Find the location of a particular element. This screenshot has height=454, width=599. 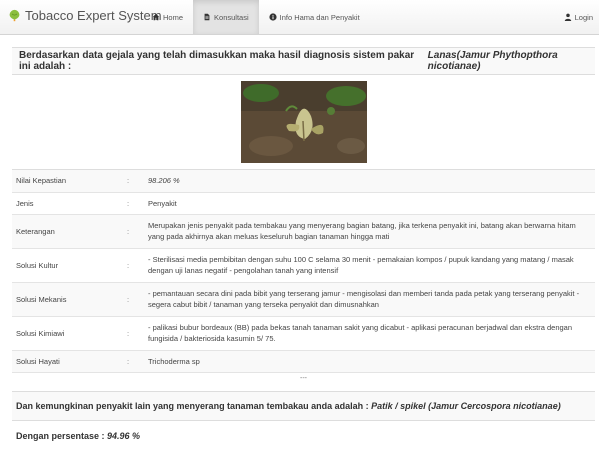

nav-info-label: Info Hama dan Penyakit is located at coordinates (319, 17).